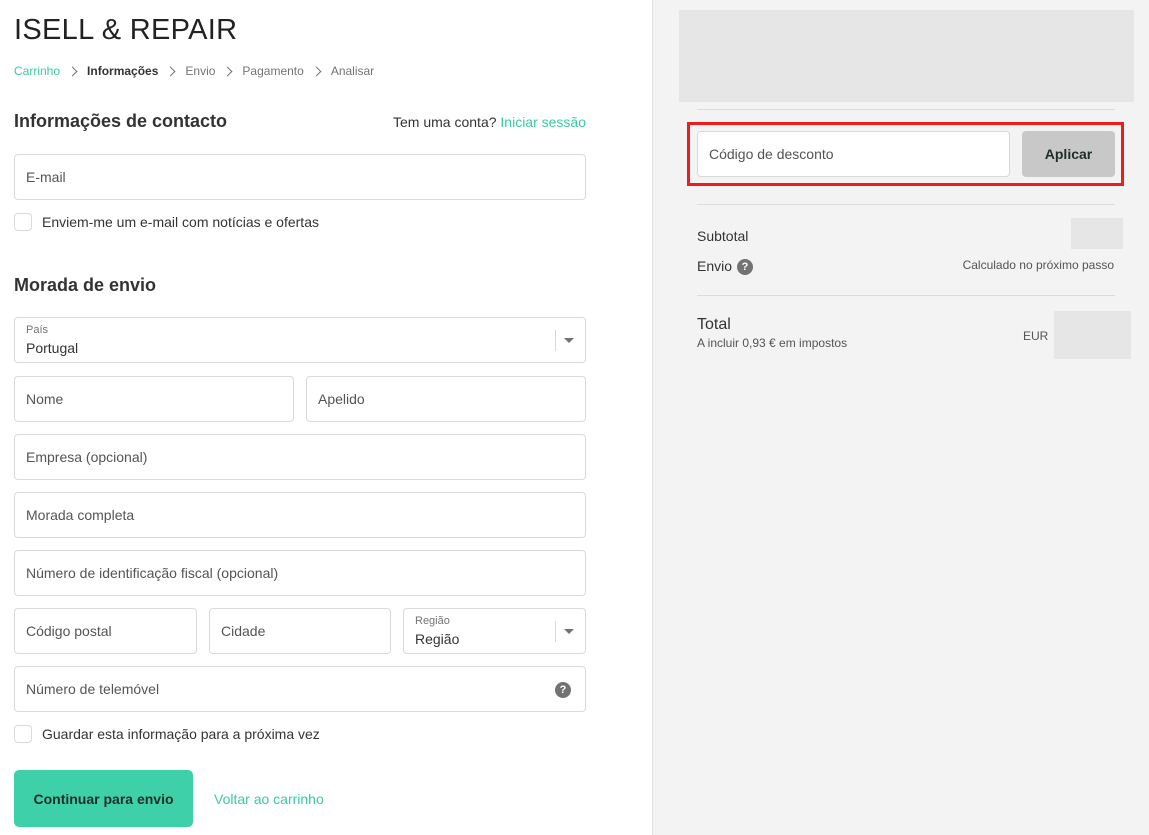  I want to click on first-name-input, so click(154, 399).